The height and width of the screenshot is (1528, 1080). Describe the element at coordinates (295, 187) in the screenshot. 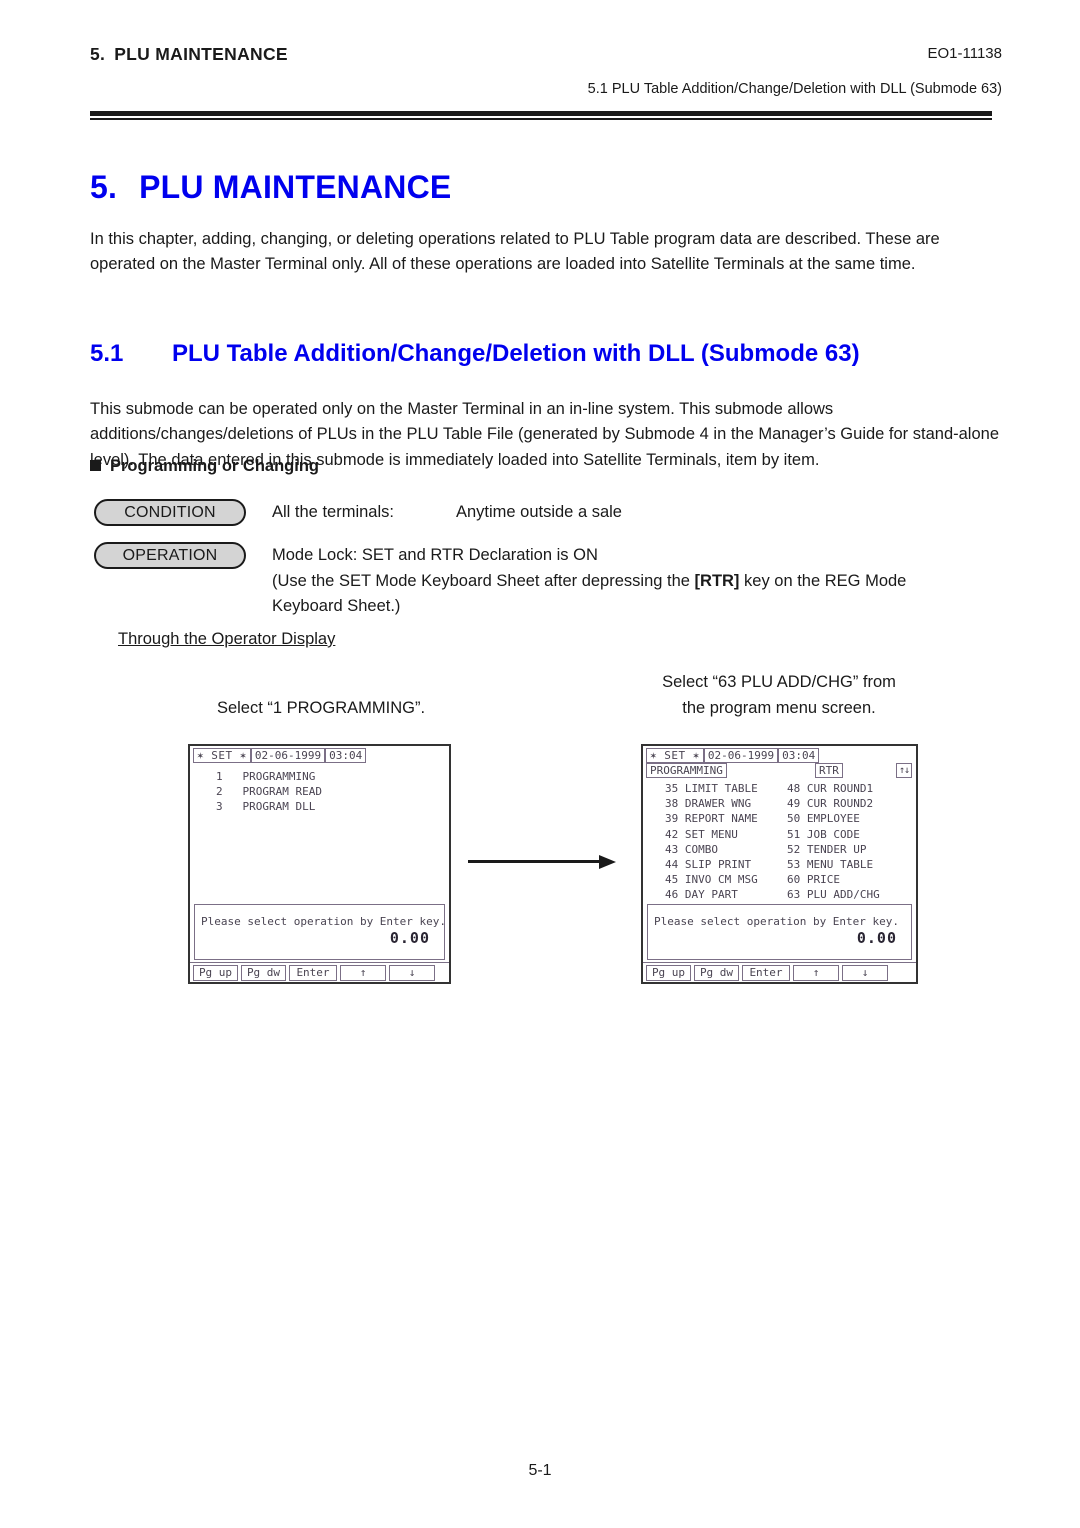

I see `chapter-title-text: PLU MAINTENANCE` at that location.